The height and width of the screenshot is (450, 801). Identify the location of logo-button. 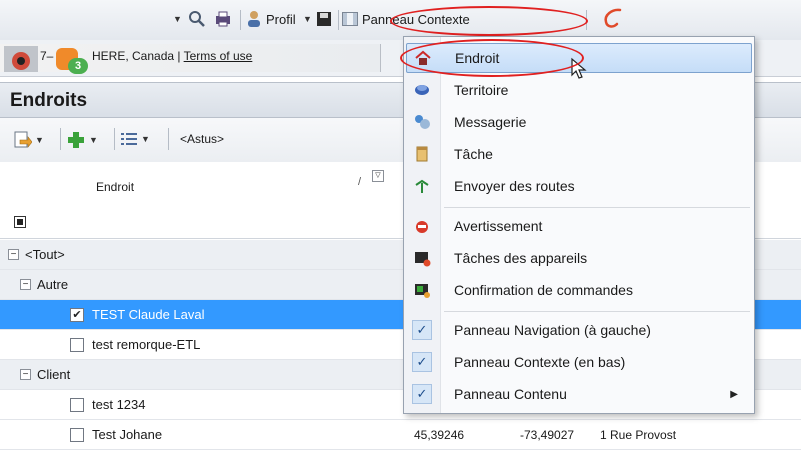
(613, 19).